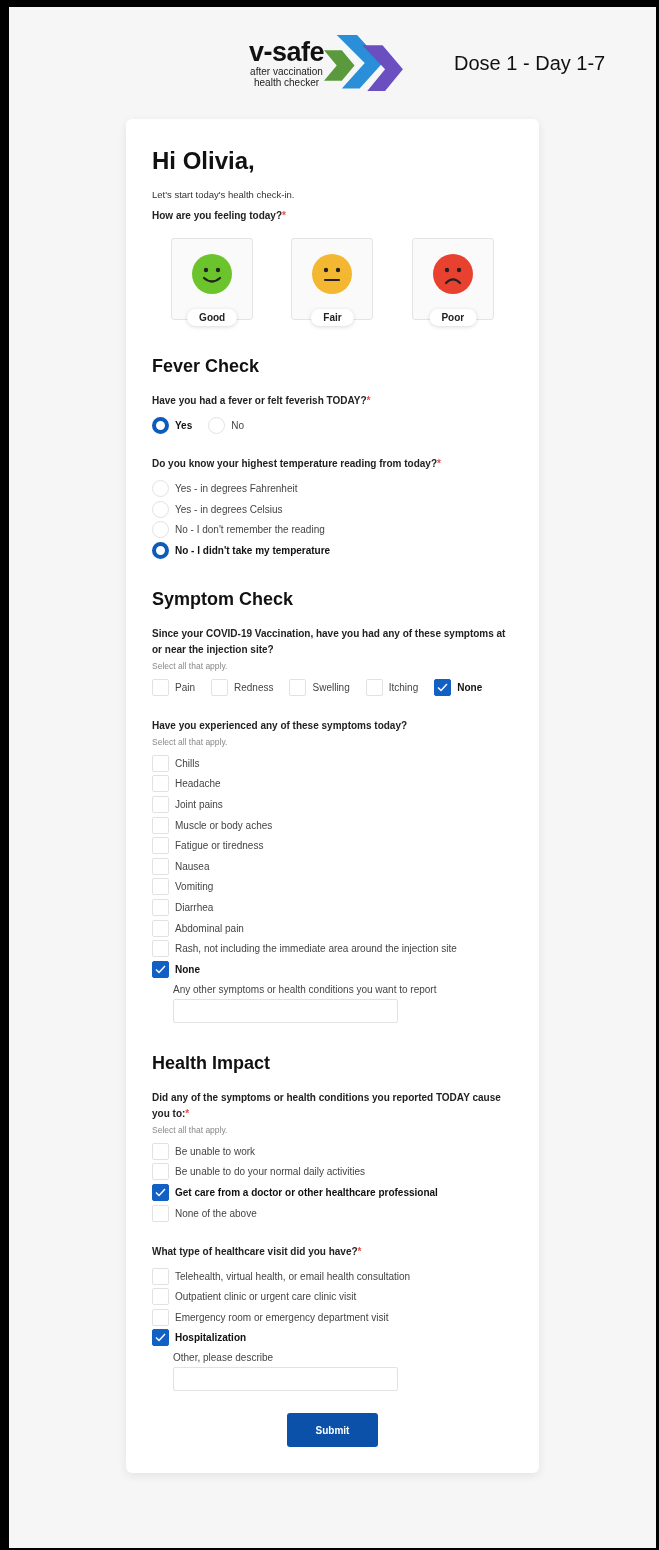 This screenshot has height=1550, width=659. What do you see at coordinates (250, 530) in the screenshot?
I see `option-label: No - I don't remember the reading` at bounding box center [250, 530].